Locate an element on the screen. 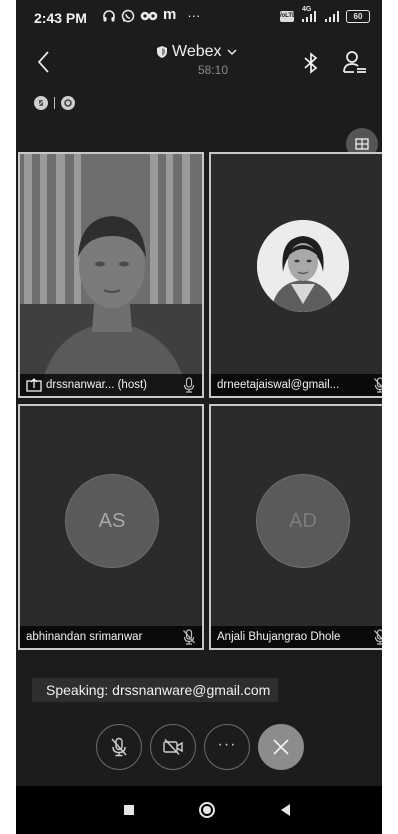 This screenshot has height=834, width=398. status-right-icons: VoLTE 4G 60 is located at coordinates (324, 14).